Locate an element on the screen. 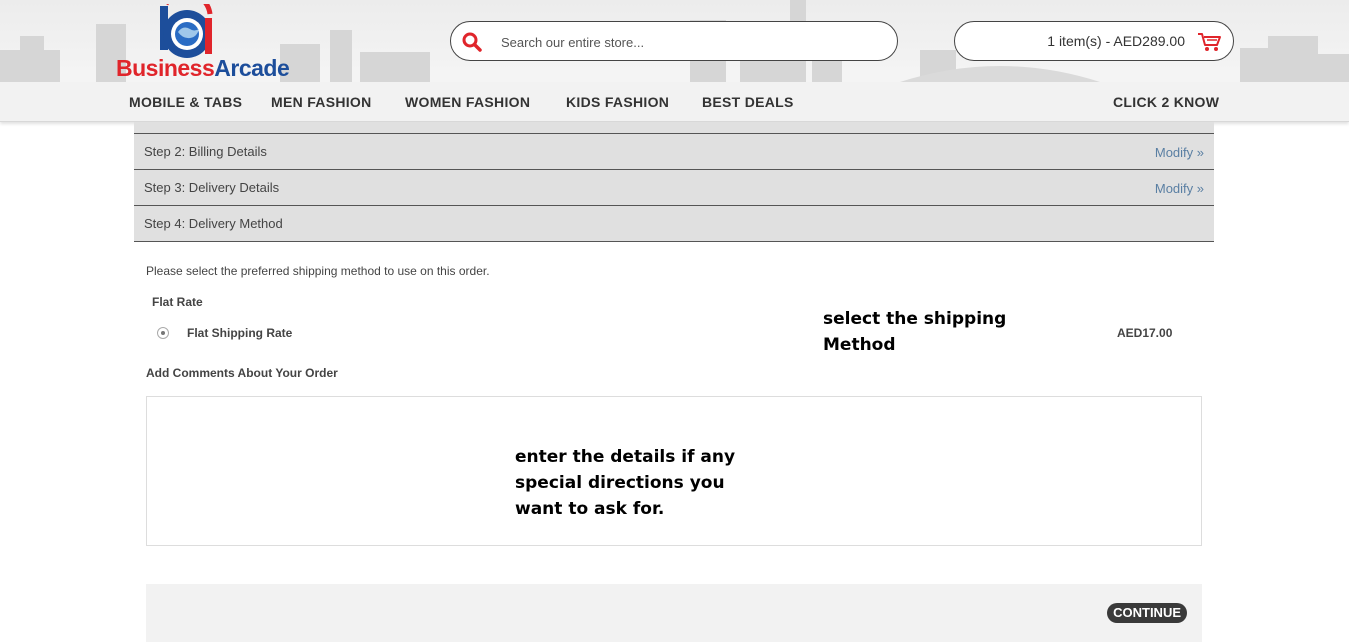 This screenshot has height=642, width=1349. brand-name-part1: Business is located at coordinates (165, 68).